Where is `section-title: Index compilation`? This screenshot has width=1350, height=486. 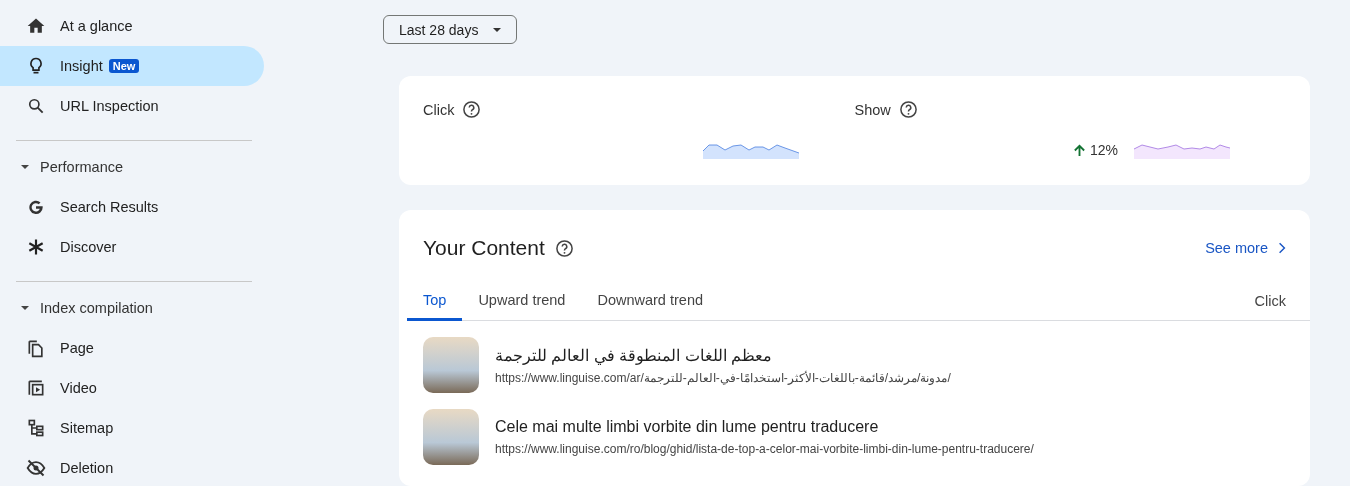
section-title: Index compilation is located at coordinates (96, 308).